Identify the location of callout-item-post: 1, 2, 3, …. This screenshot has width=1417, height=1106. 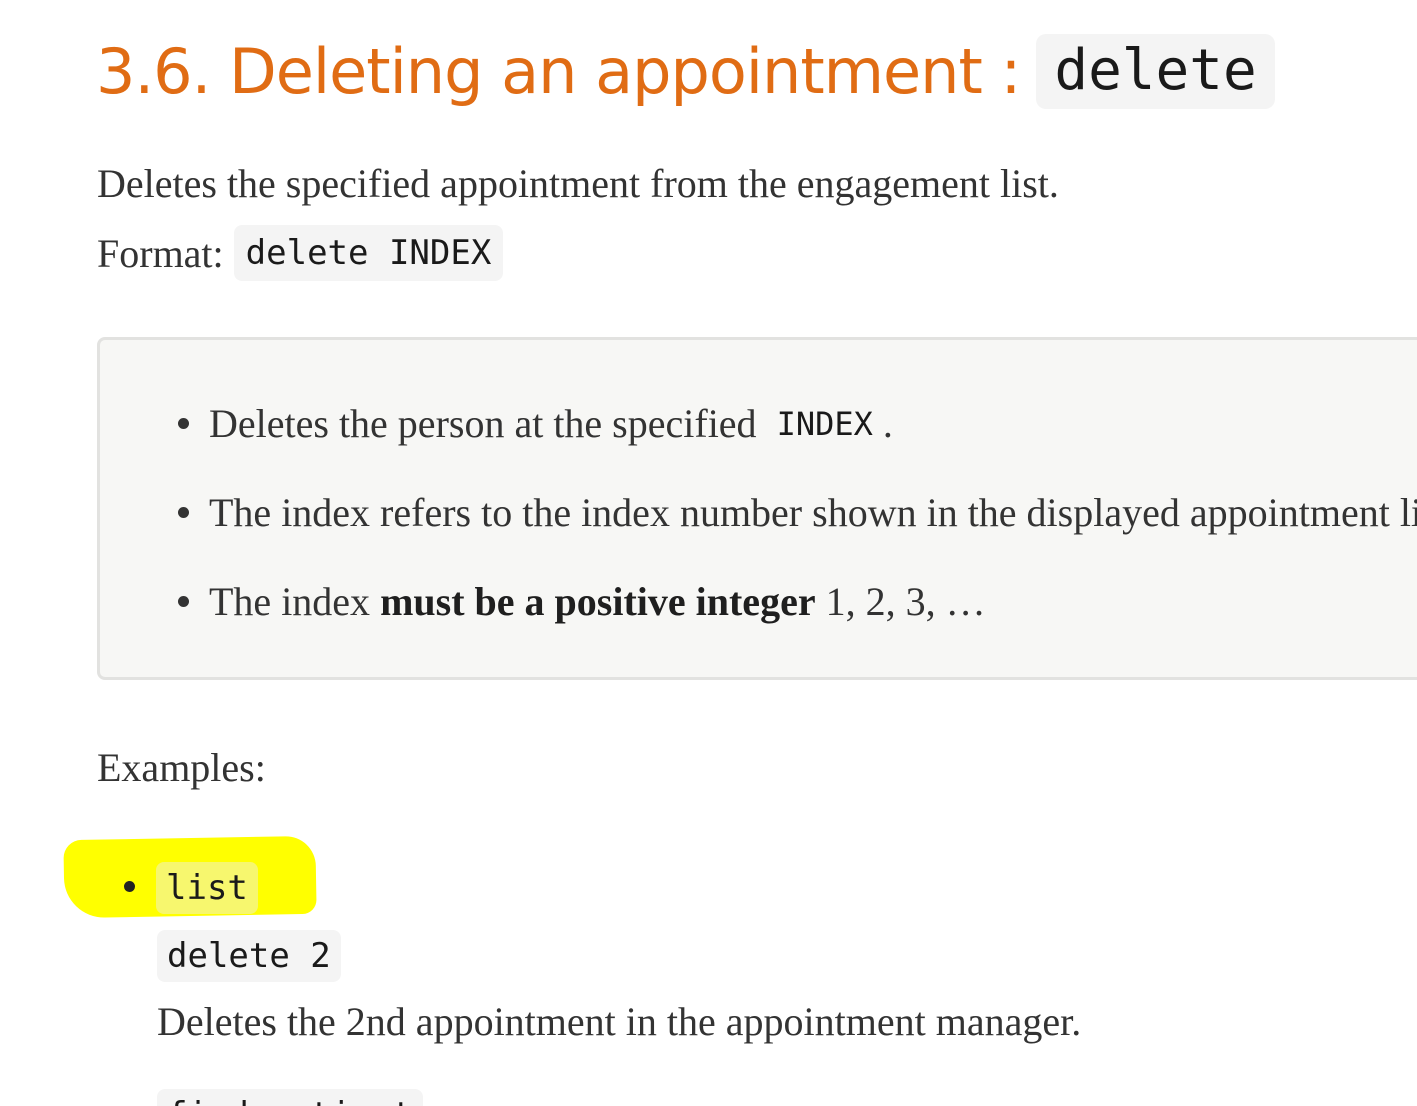
(905, 601).